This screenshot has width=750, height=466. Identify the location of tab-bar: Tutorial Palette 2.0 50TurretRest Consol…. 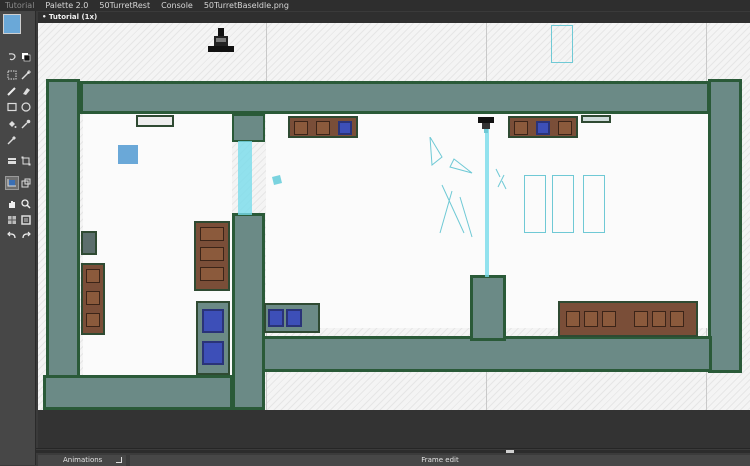
(375, 5).